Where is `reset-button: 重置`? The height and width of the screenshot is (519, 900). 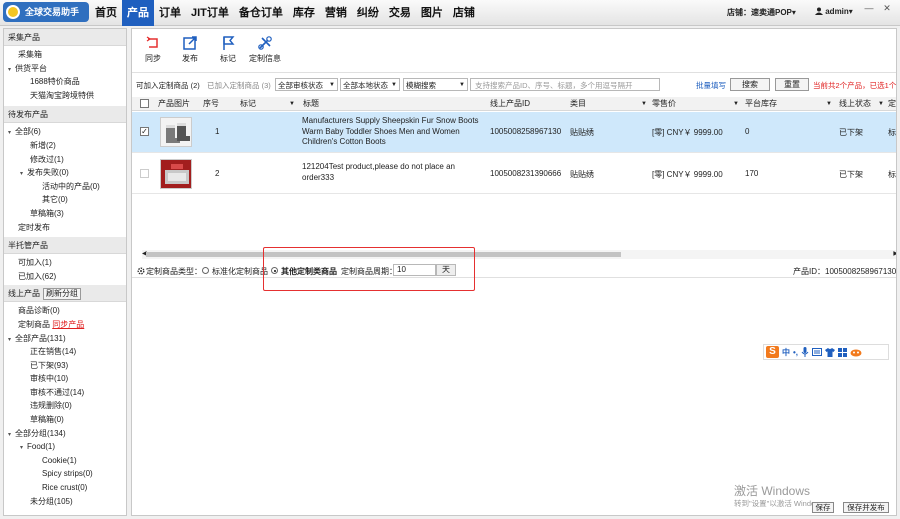 reset-button: 重置 is located at coordinates (792, 84).